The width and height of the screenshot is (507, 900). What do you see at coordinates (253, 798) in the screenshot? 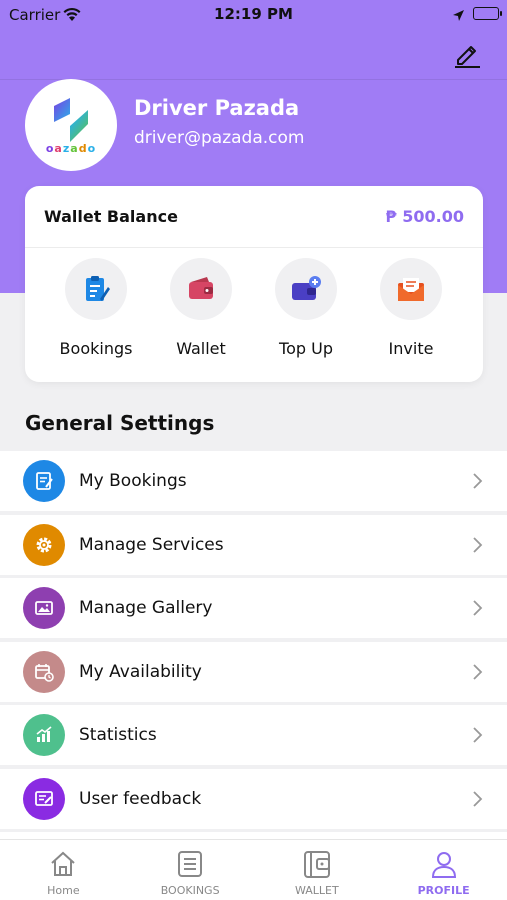
I see `menu-item-user-feedback: User feedback` at bounding box center [253, 798].